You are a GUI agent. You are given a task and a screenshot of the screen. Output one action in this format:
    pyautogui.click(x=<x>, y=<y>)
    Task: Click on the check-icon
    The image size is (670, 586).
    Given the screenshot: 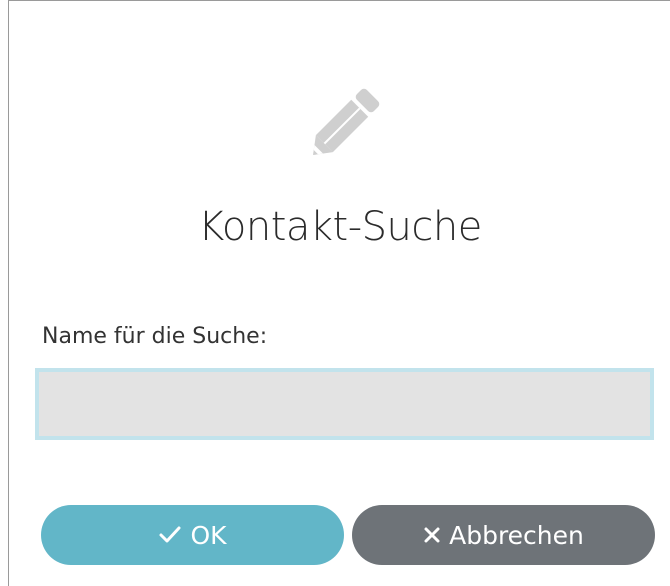 What is the action you would take?
    pyautogui.click(x=170, y=535)
    